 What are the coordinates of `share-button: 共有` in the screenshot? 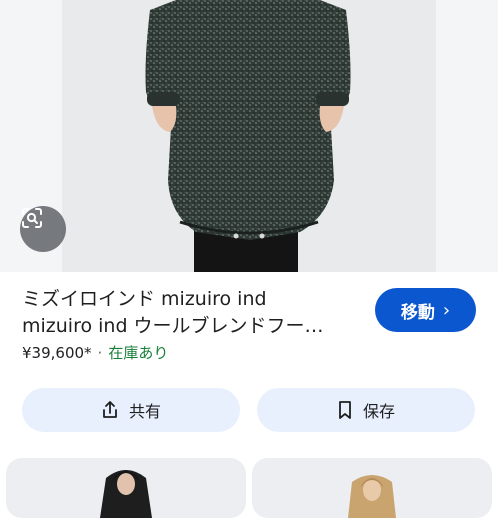 It's located at (131, 410).